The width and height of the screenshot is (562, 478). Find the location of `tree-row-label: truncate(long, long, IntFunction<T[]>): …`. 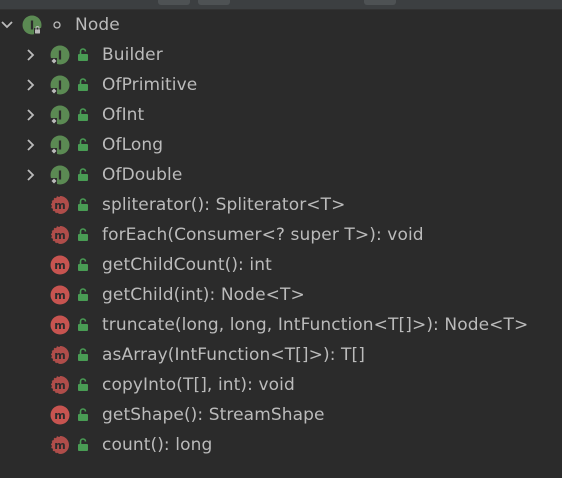

tree-row-label: truncate(long, long, IntFunction<T[]>): … is located at coordinates (315, 325).